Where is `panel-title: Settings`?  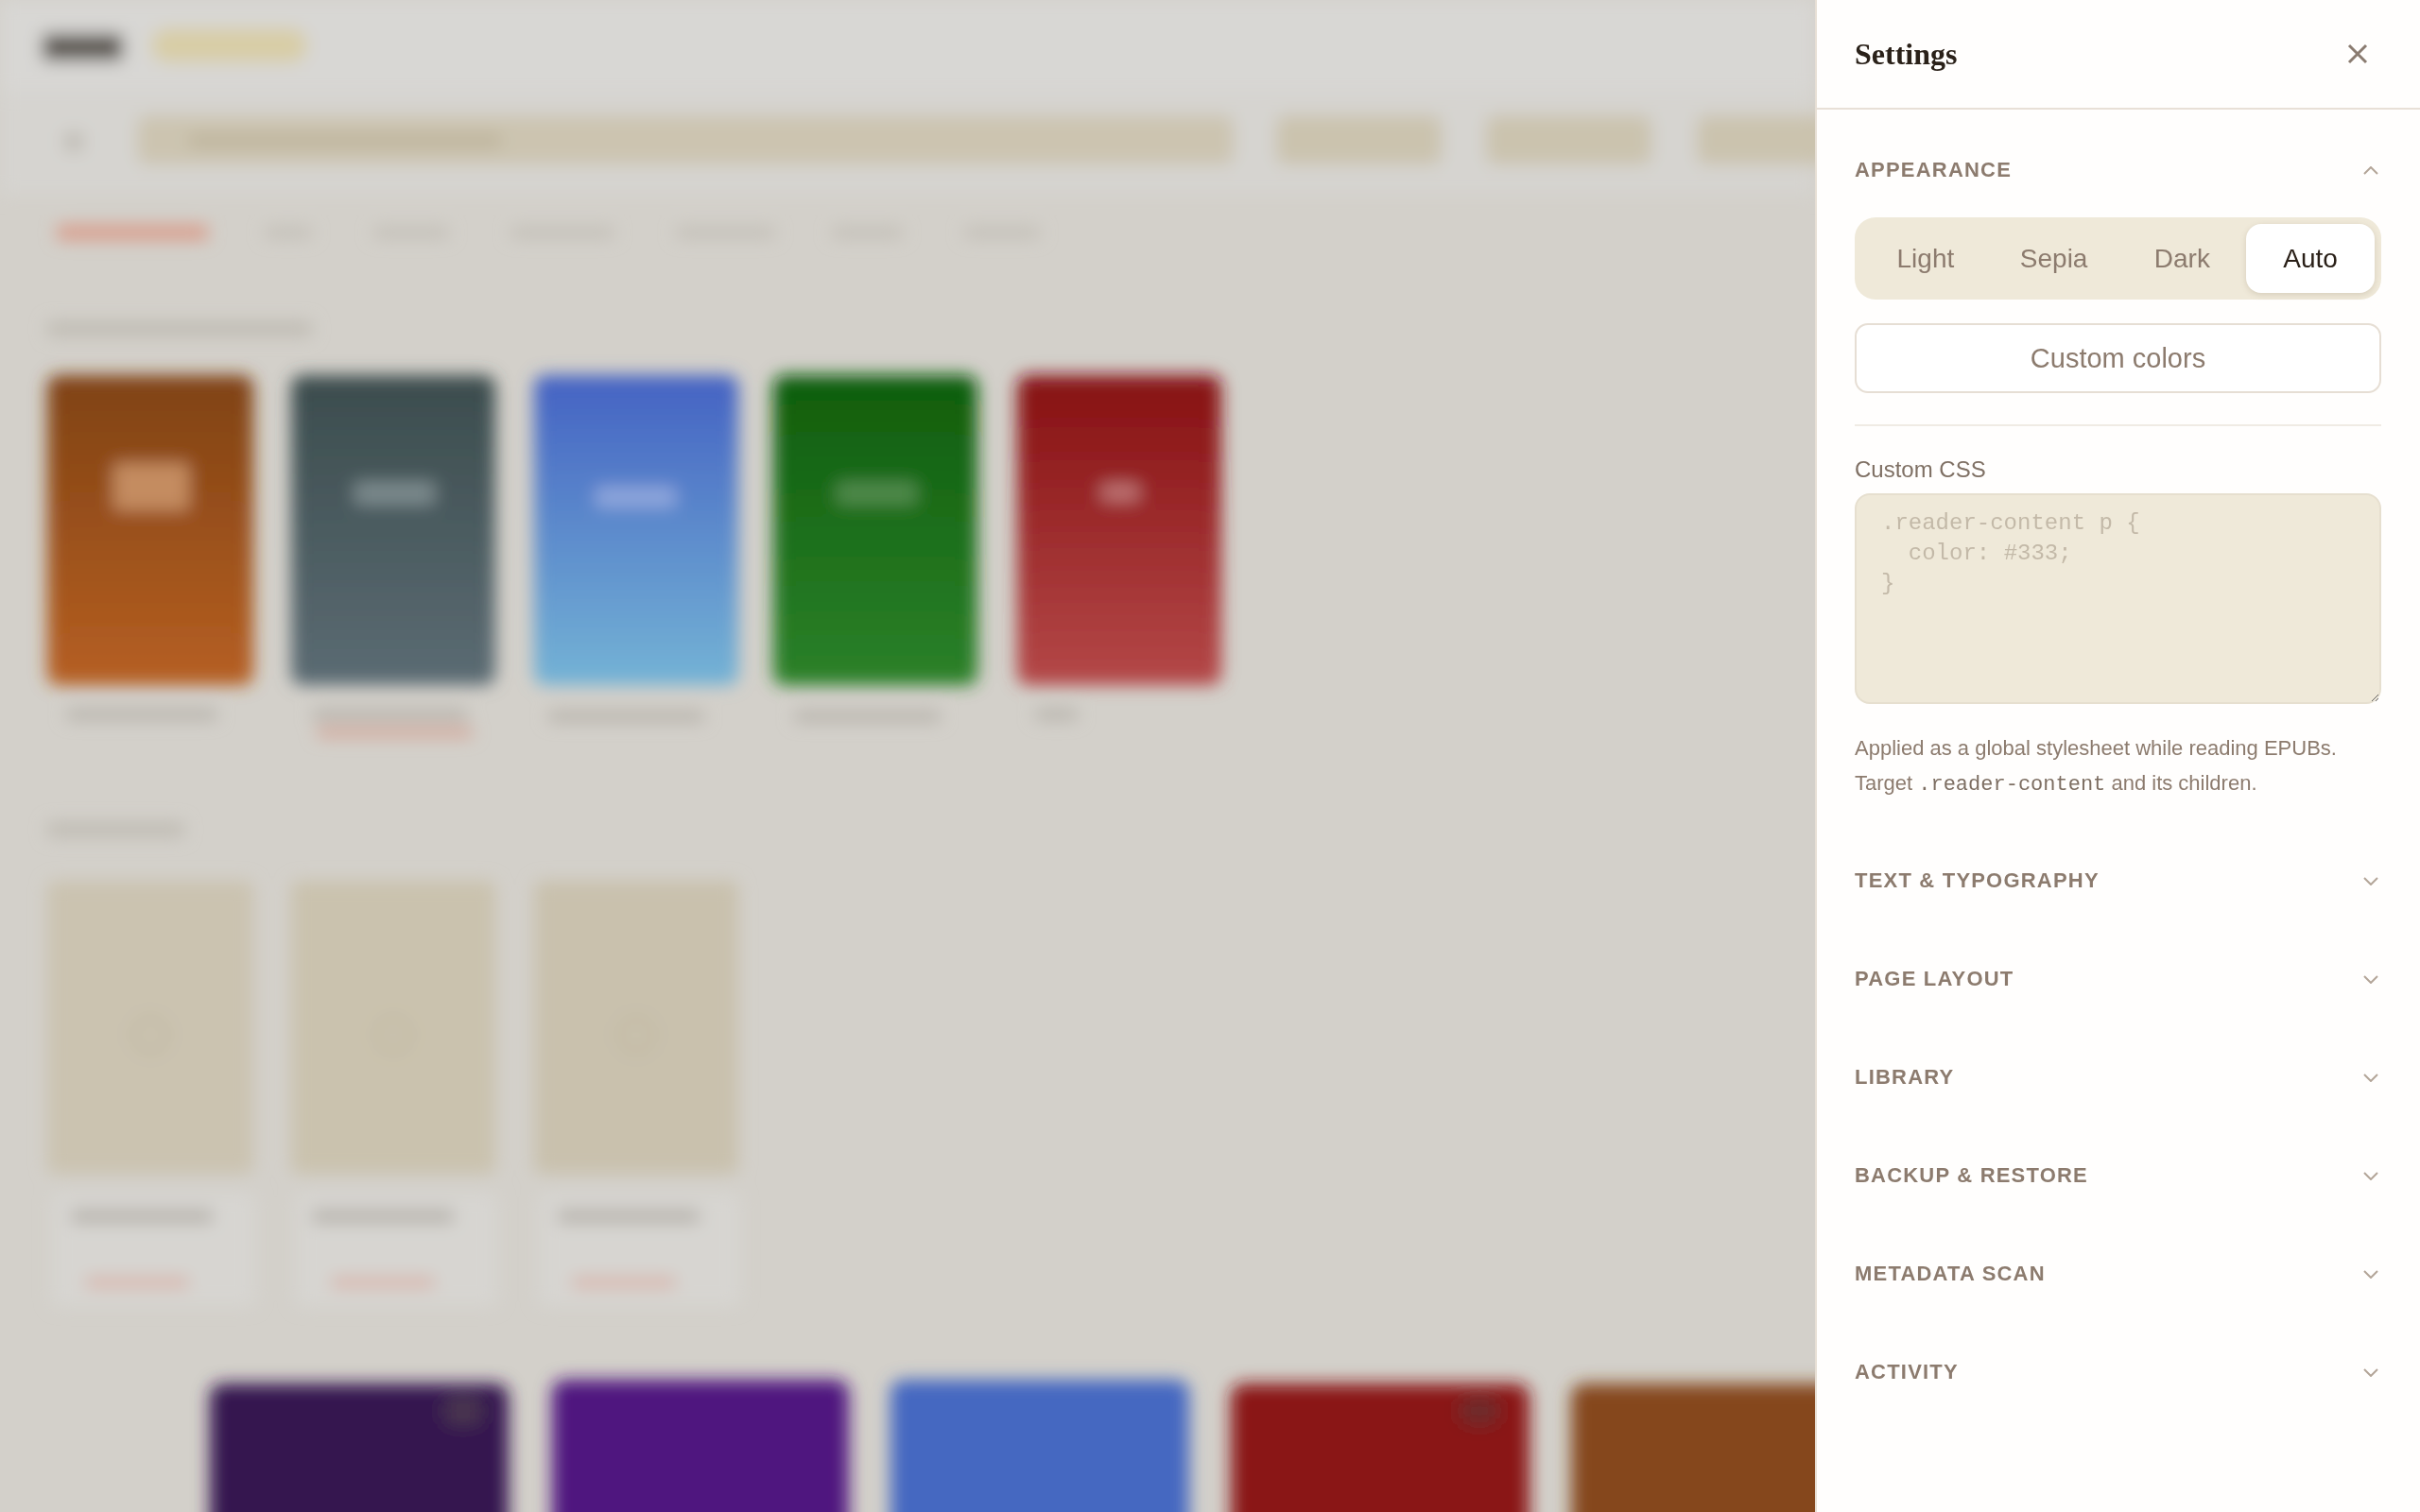 panel-title: Settings is located at coordinates (1907, 54).